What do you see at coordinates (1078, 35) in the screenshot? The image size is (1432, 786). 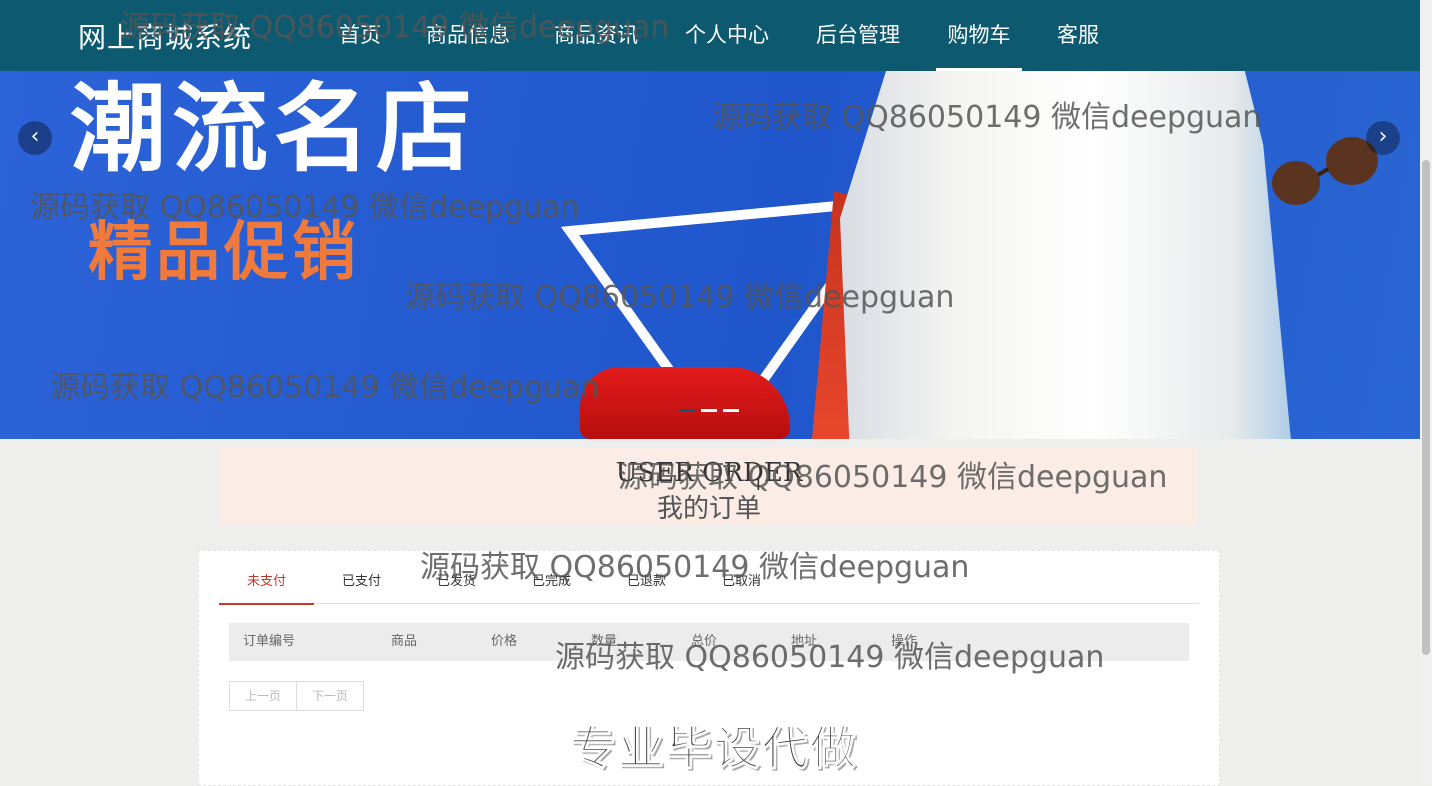 I see `nav-item-service: 客服` at bounding box center [1078, 35].